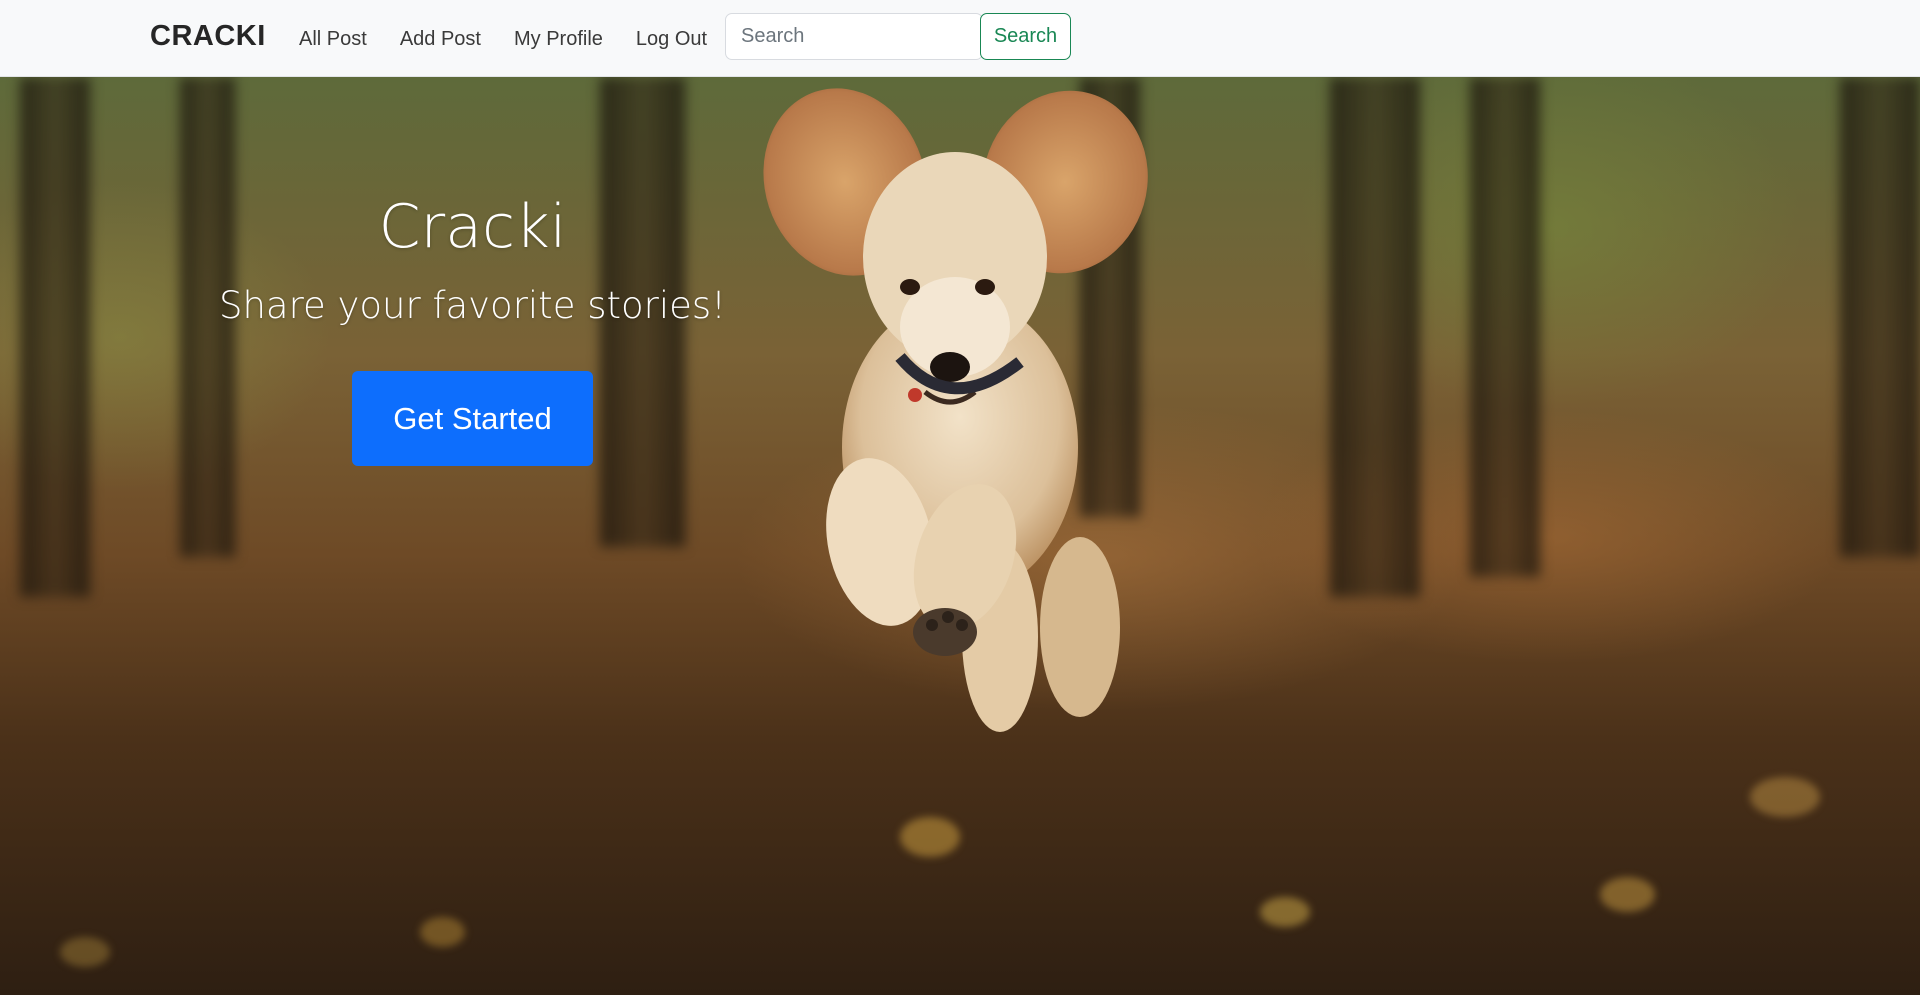 The image size is (1920, 995). Describe the element at coordinates (558, 39) in the screenshot. I see `nav-link-my-profile: My Profile` at that location.